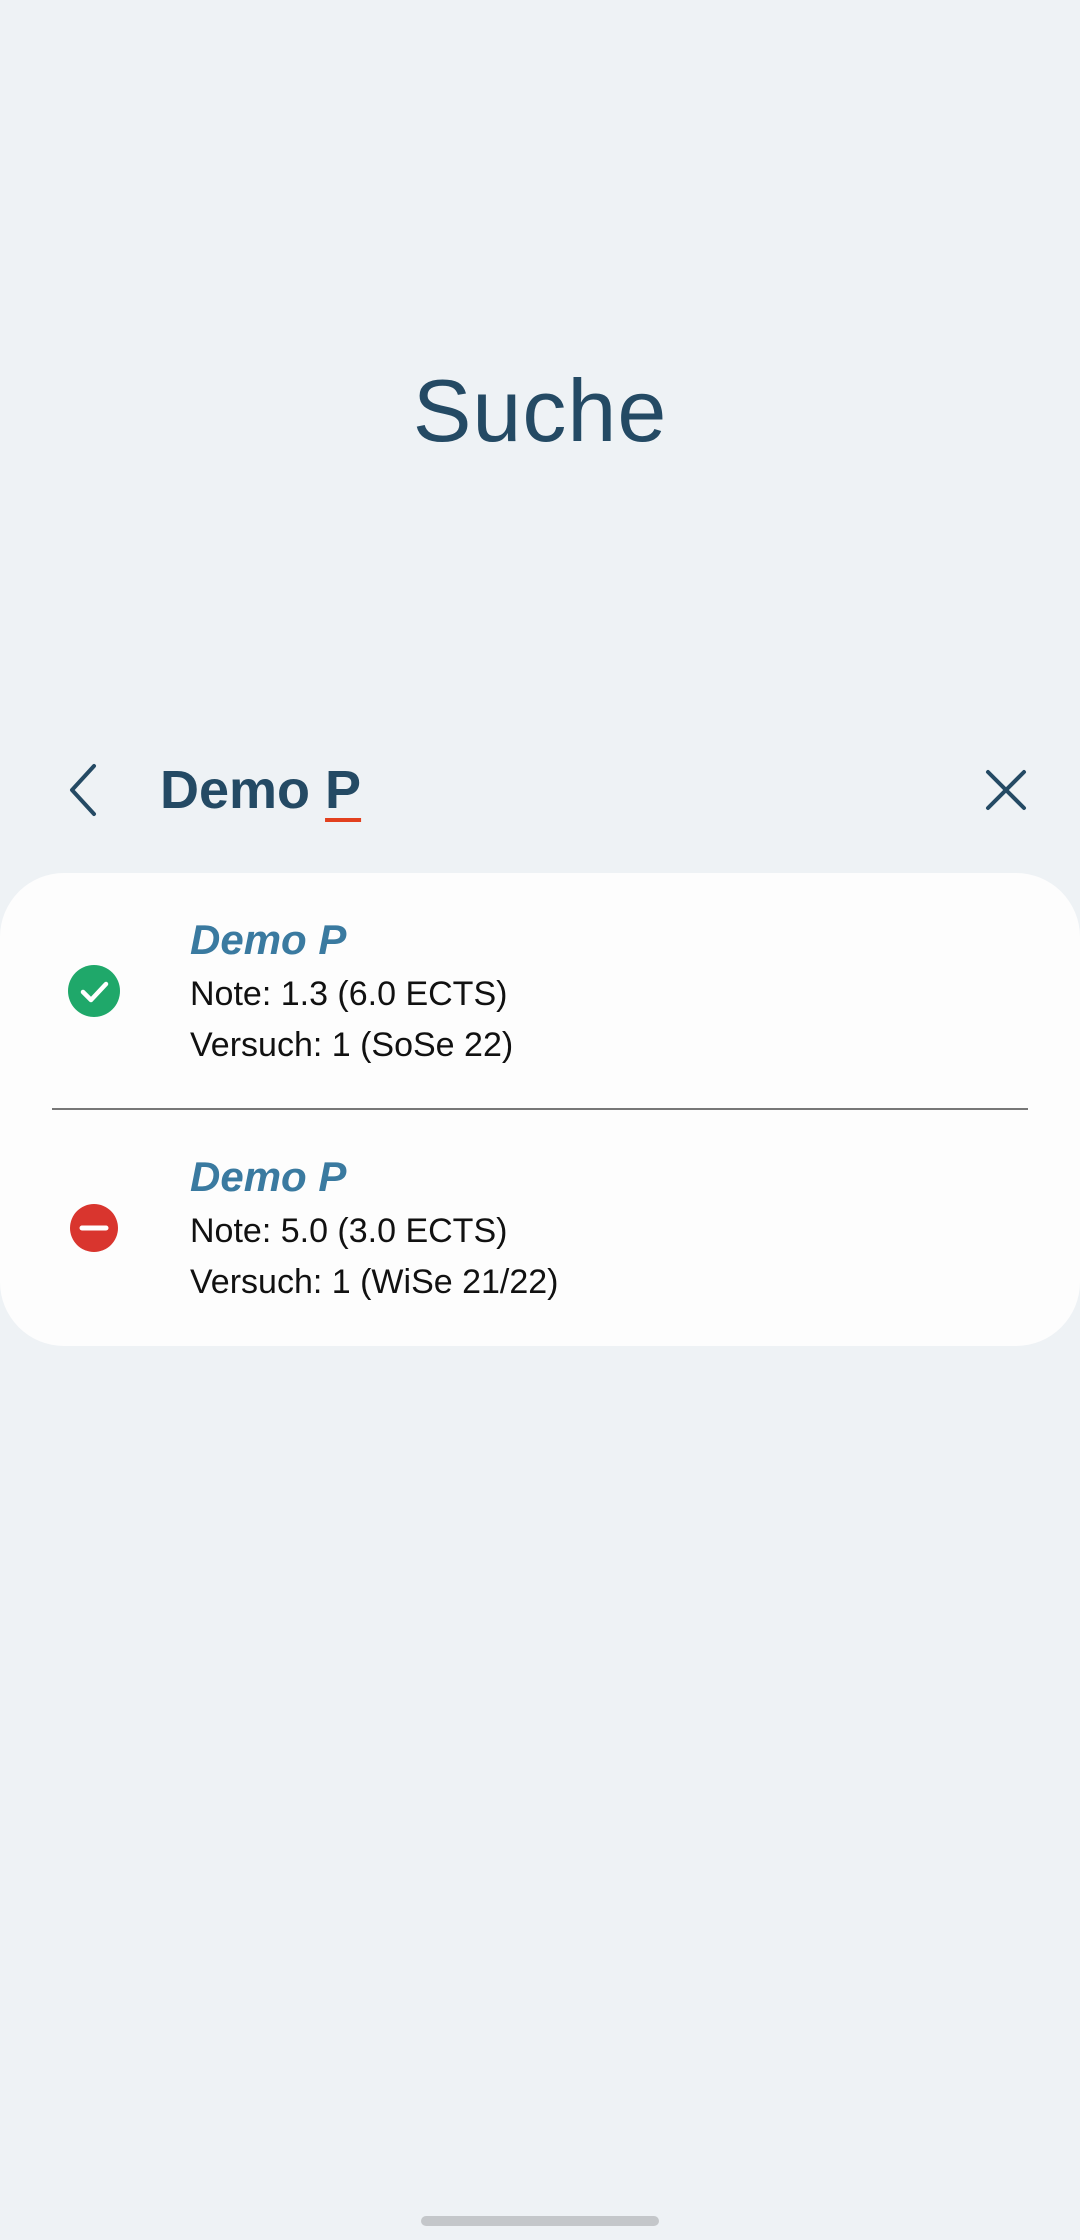 The height and width of the screenshot is (2240, 1080). What do you see at coordinates (94, 1228) in the screenshot?
I see `minus-circle-icon` at bounding box center [94, 1228].